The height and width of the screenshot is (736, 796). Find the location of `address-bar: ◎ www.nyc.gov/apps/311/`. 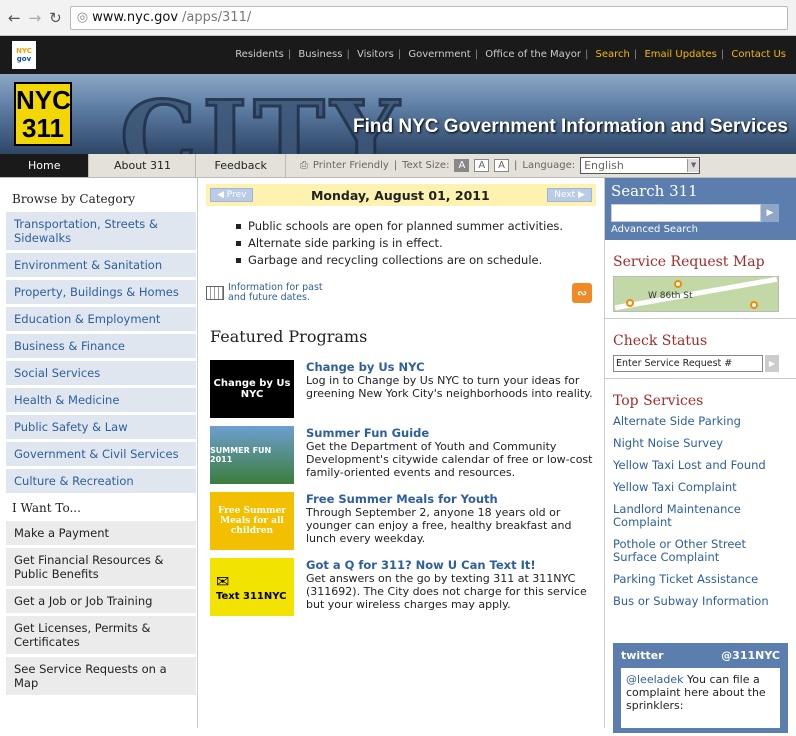

address-bar: ◎ www.nyc.gov/apps/311/ is located at coordinates (428, 17).